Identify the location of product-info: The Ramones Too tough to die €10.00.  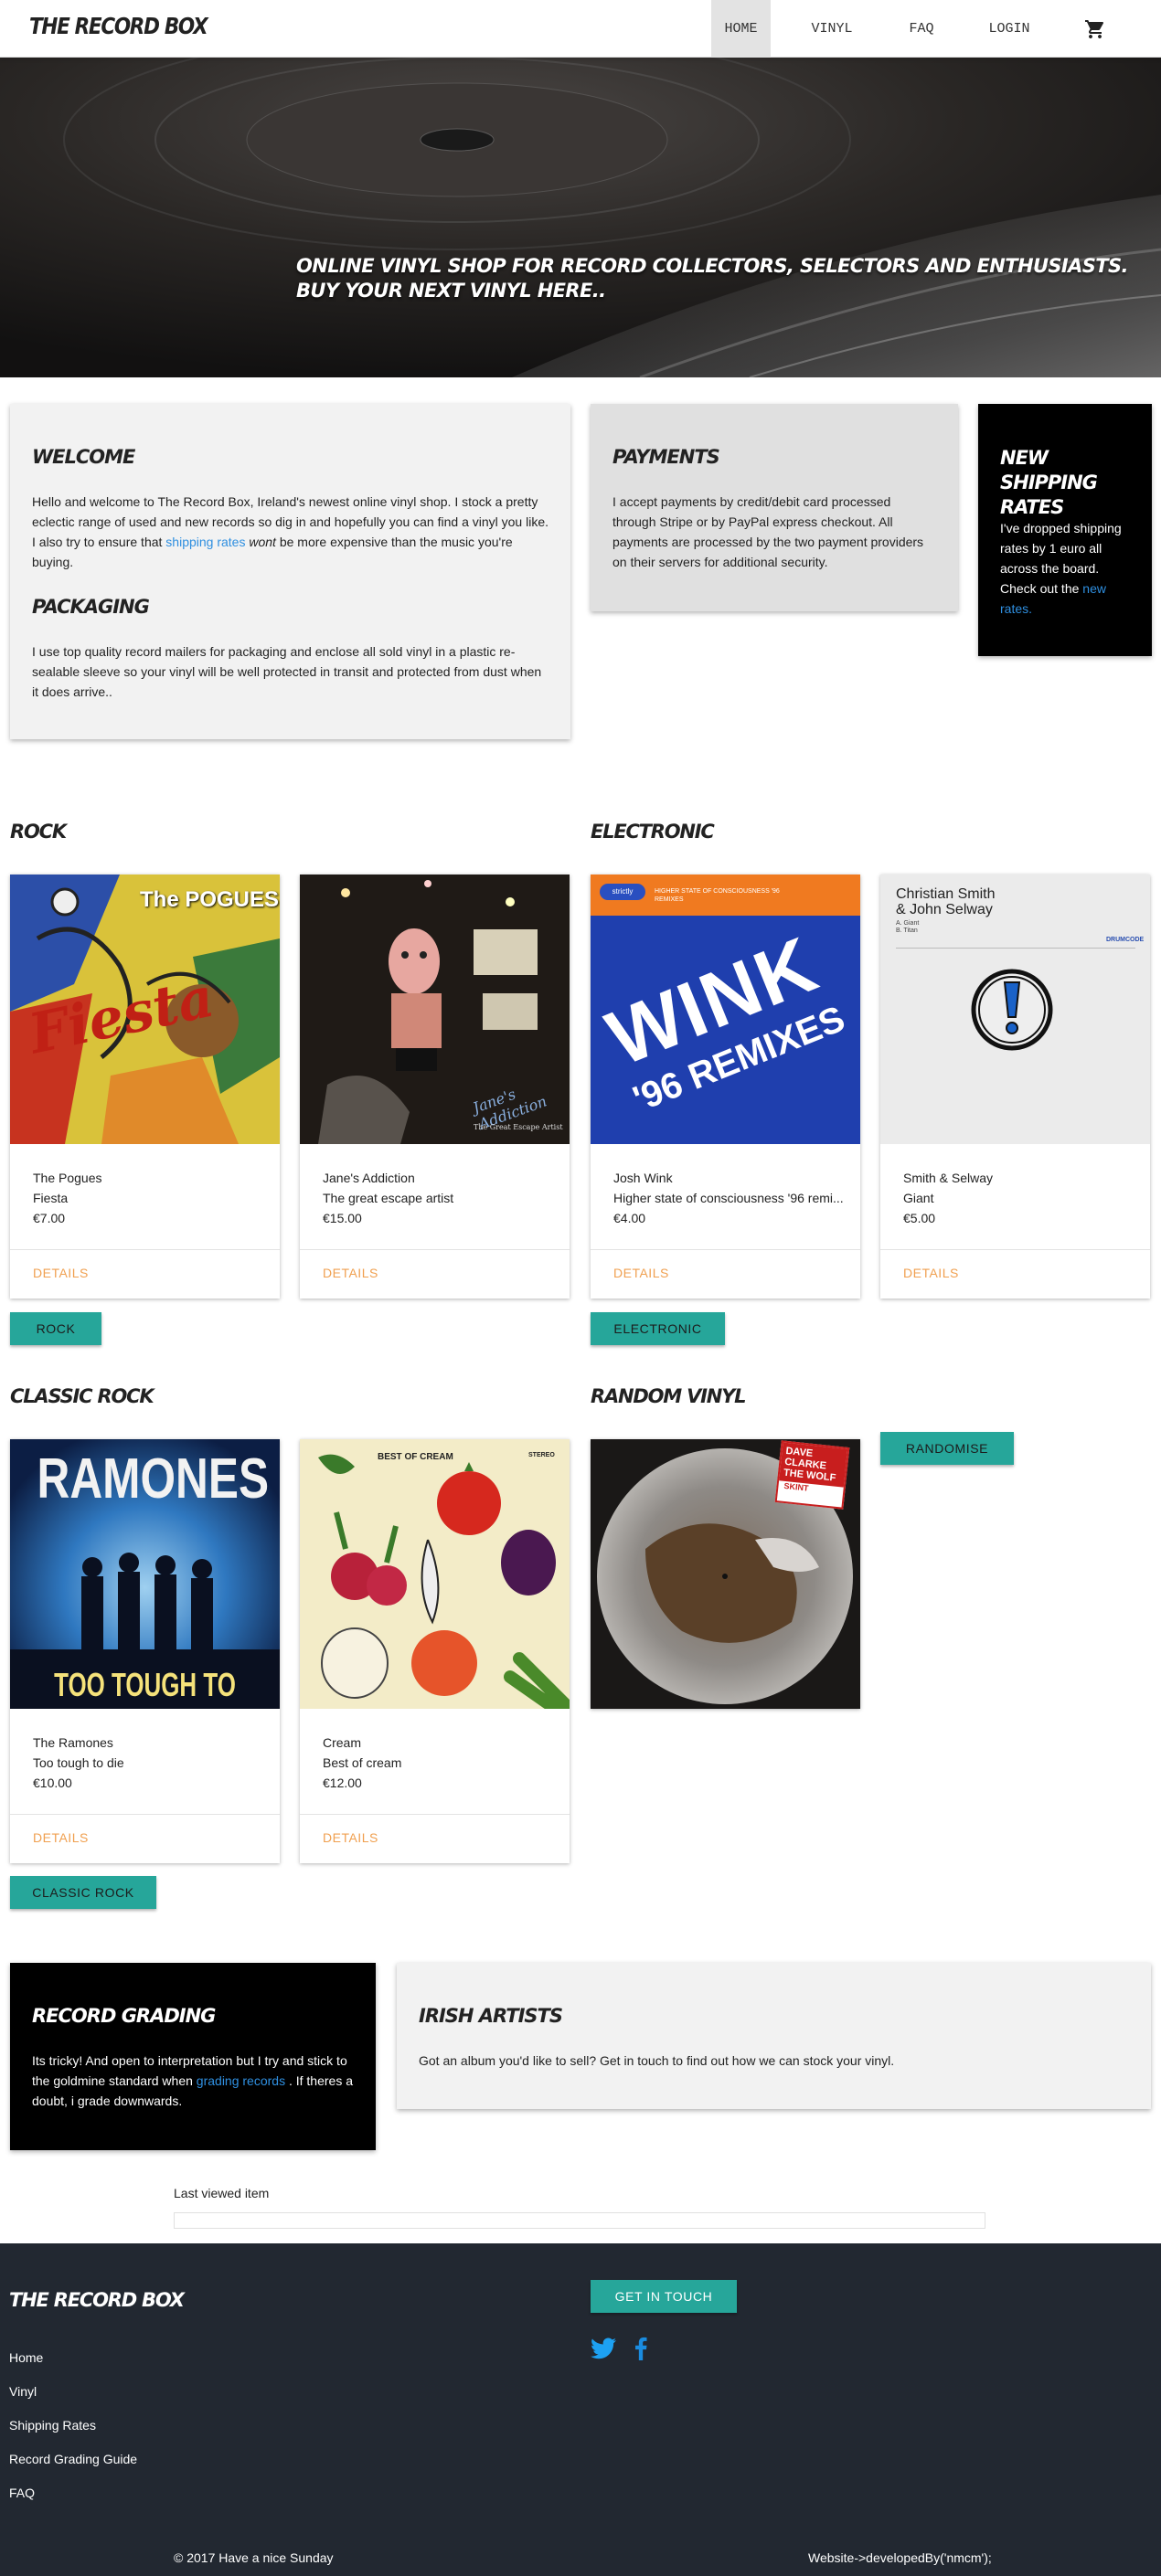
(78, 1763).